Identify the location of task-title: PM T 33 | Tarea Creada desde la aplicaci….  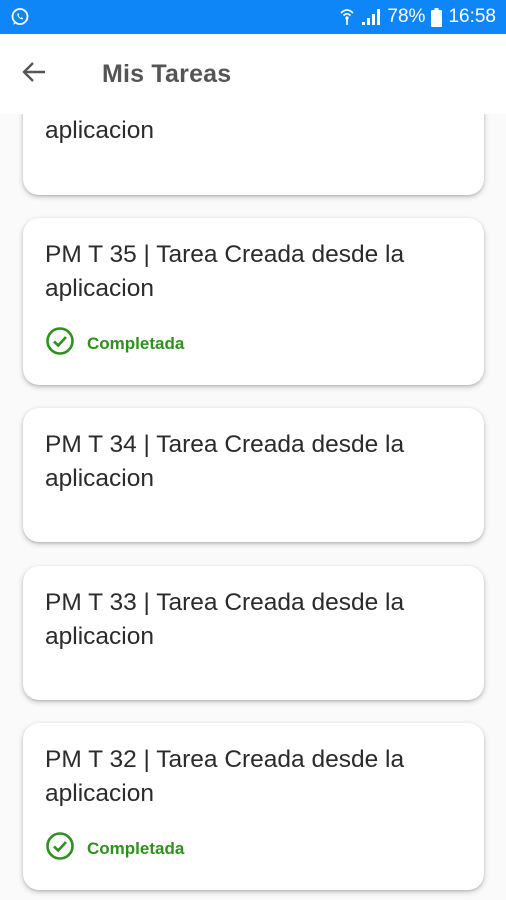
(225, 619).